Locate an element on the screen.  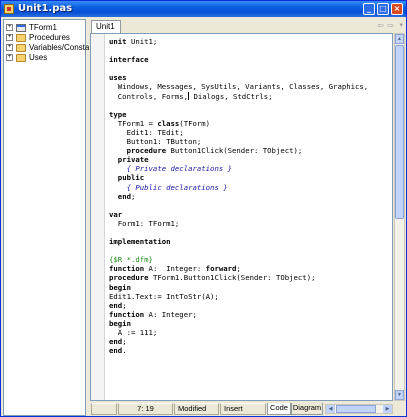
horizontal-scrollbar: ◀ ▶ is located at coordinates (359, 409).